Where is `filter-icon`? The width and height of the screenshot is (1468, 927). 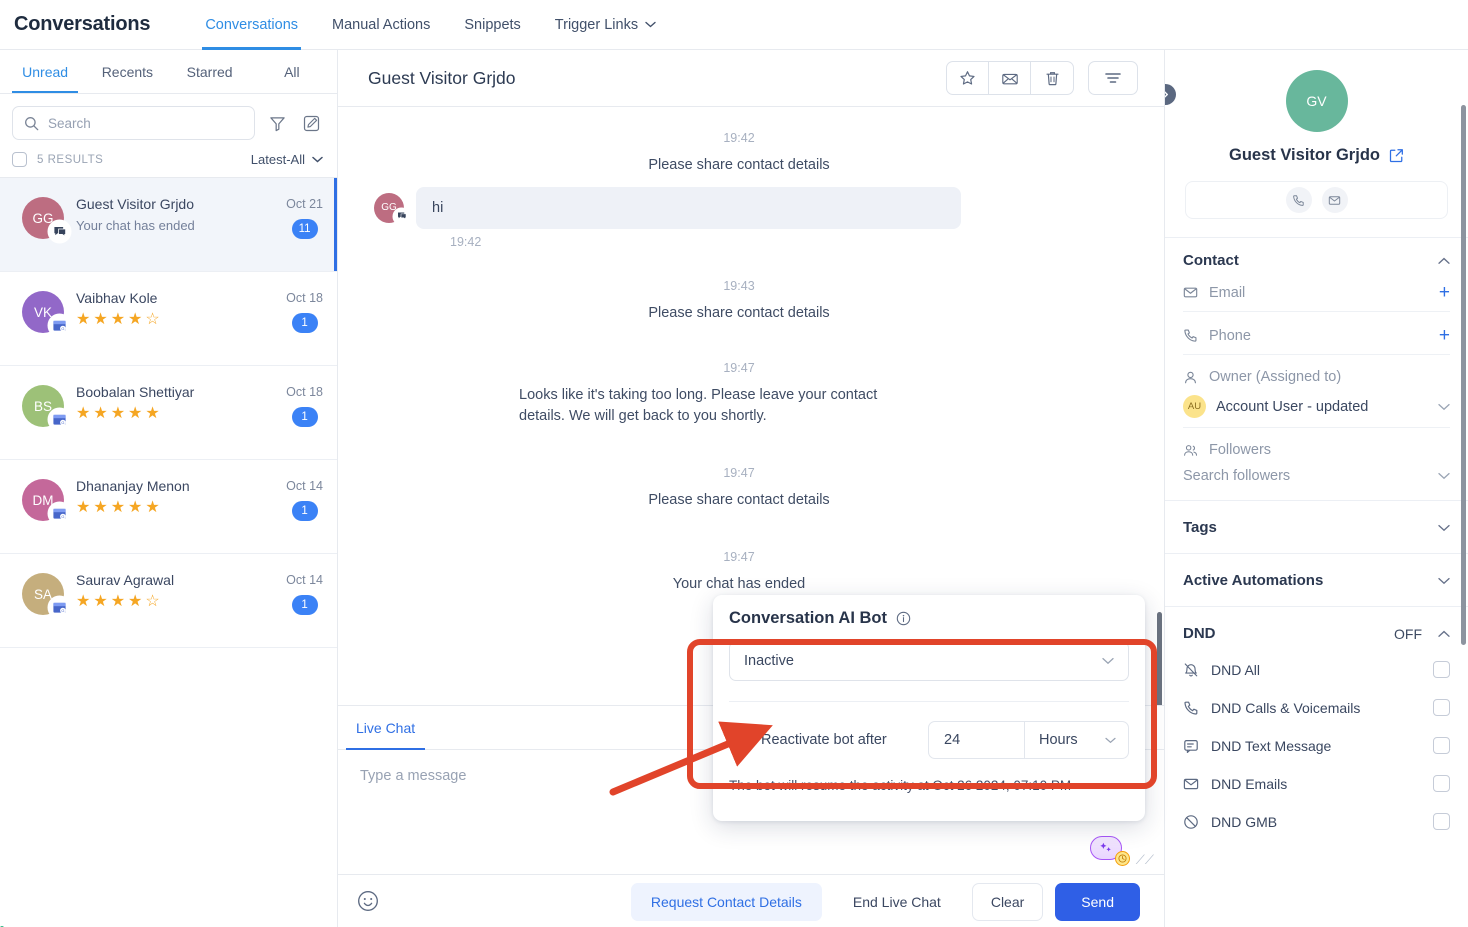
filter-icon is located at coordinates (277, 123).